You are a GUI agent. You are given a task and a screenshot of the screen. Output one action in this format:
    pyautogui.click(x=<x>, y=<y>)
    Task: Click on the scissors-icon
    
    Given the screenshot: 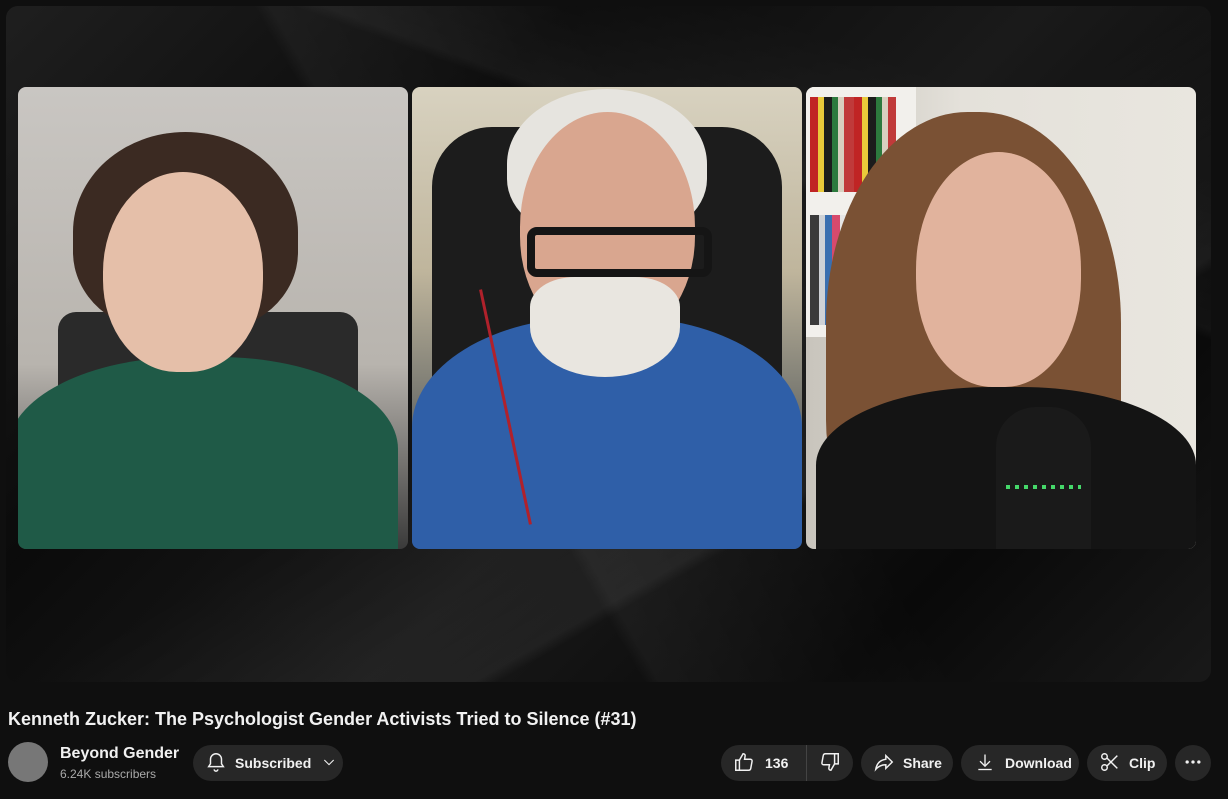 What is the action you would take?
    pyautogui.click(x=1110, y=763)
    